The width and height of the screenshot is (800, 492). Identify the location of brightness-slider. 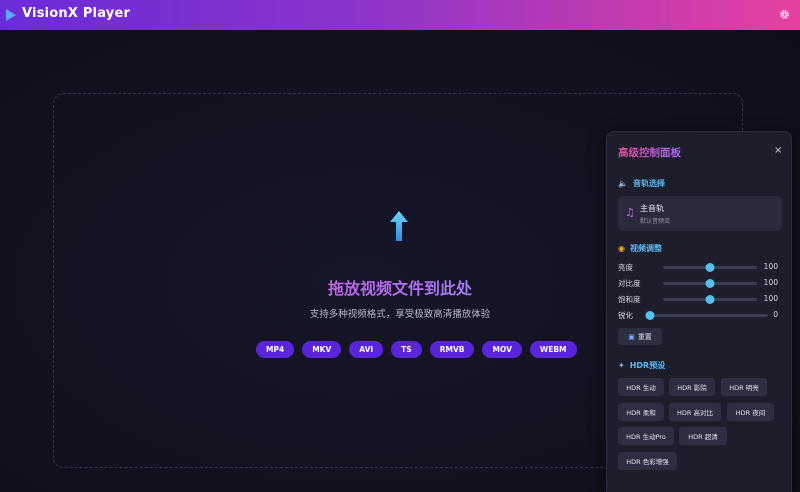
(710, 267).